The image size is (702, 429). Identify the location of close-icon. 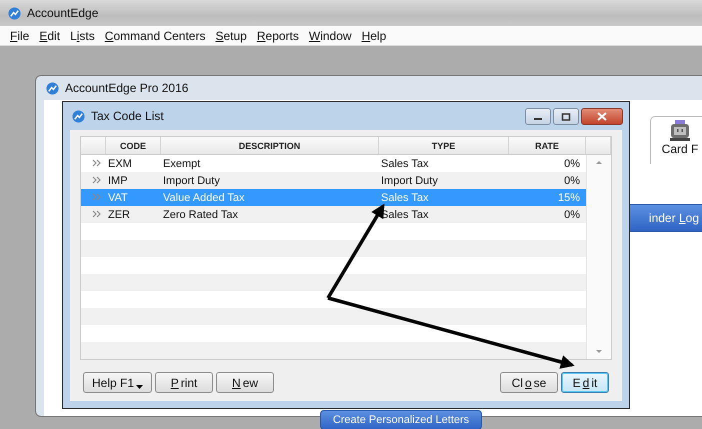
(602, 116).